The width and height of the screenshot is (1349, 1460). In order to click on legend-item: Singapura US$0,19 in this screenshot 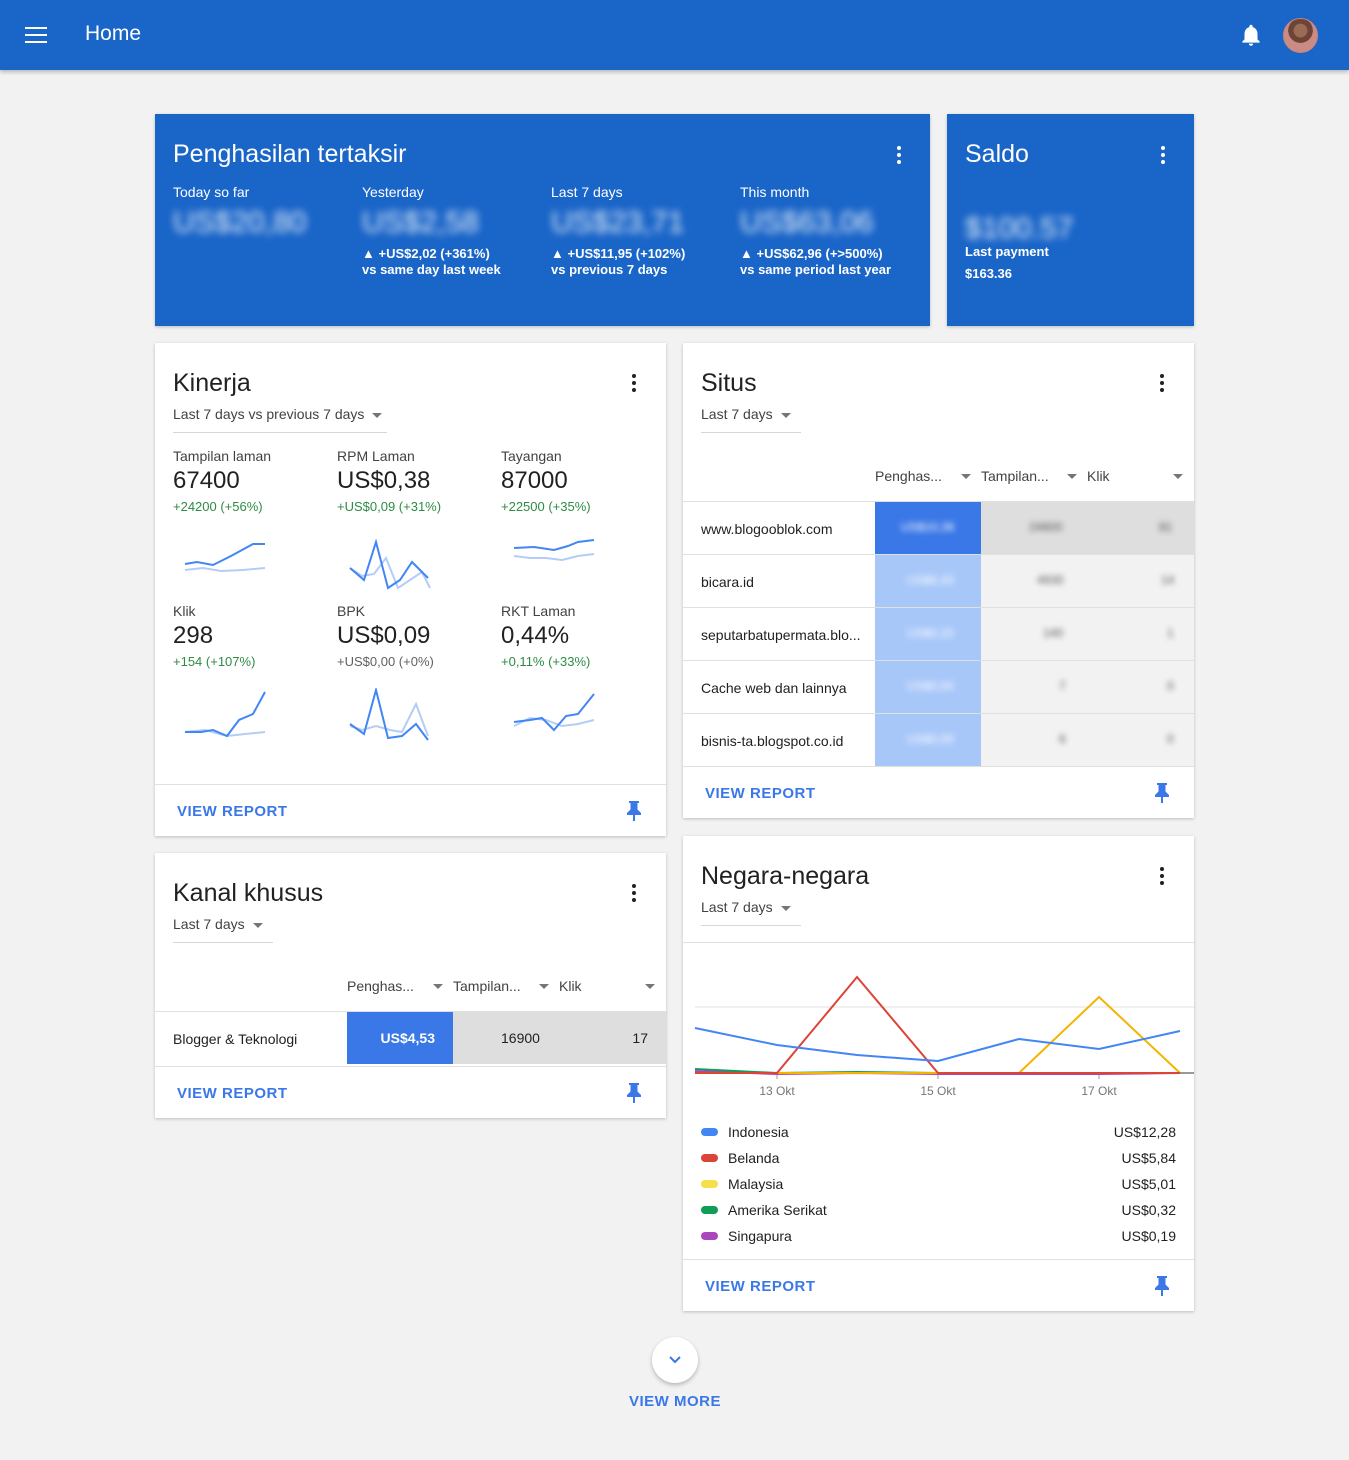, I will do `click(938, 1238)`.